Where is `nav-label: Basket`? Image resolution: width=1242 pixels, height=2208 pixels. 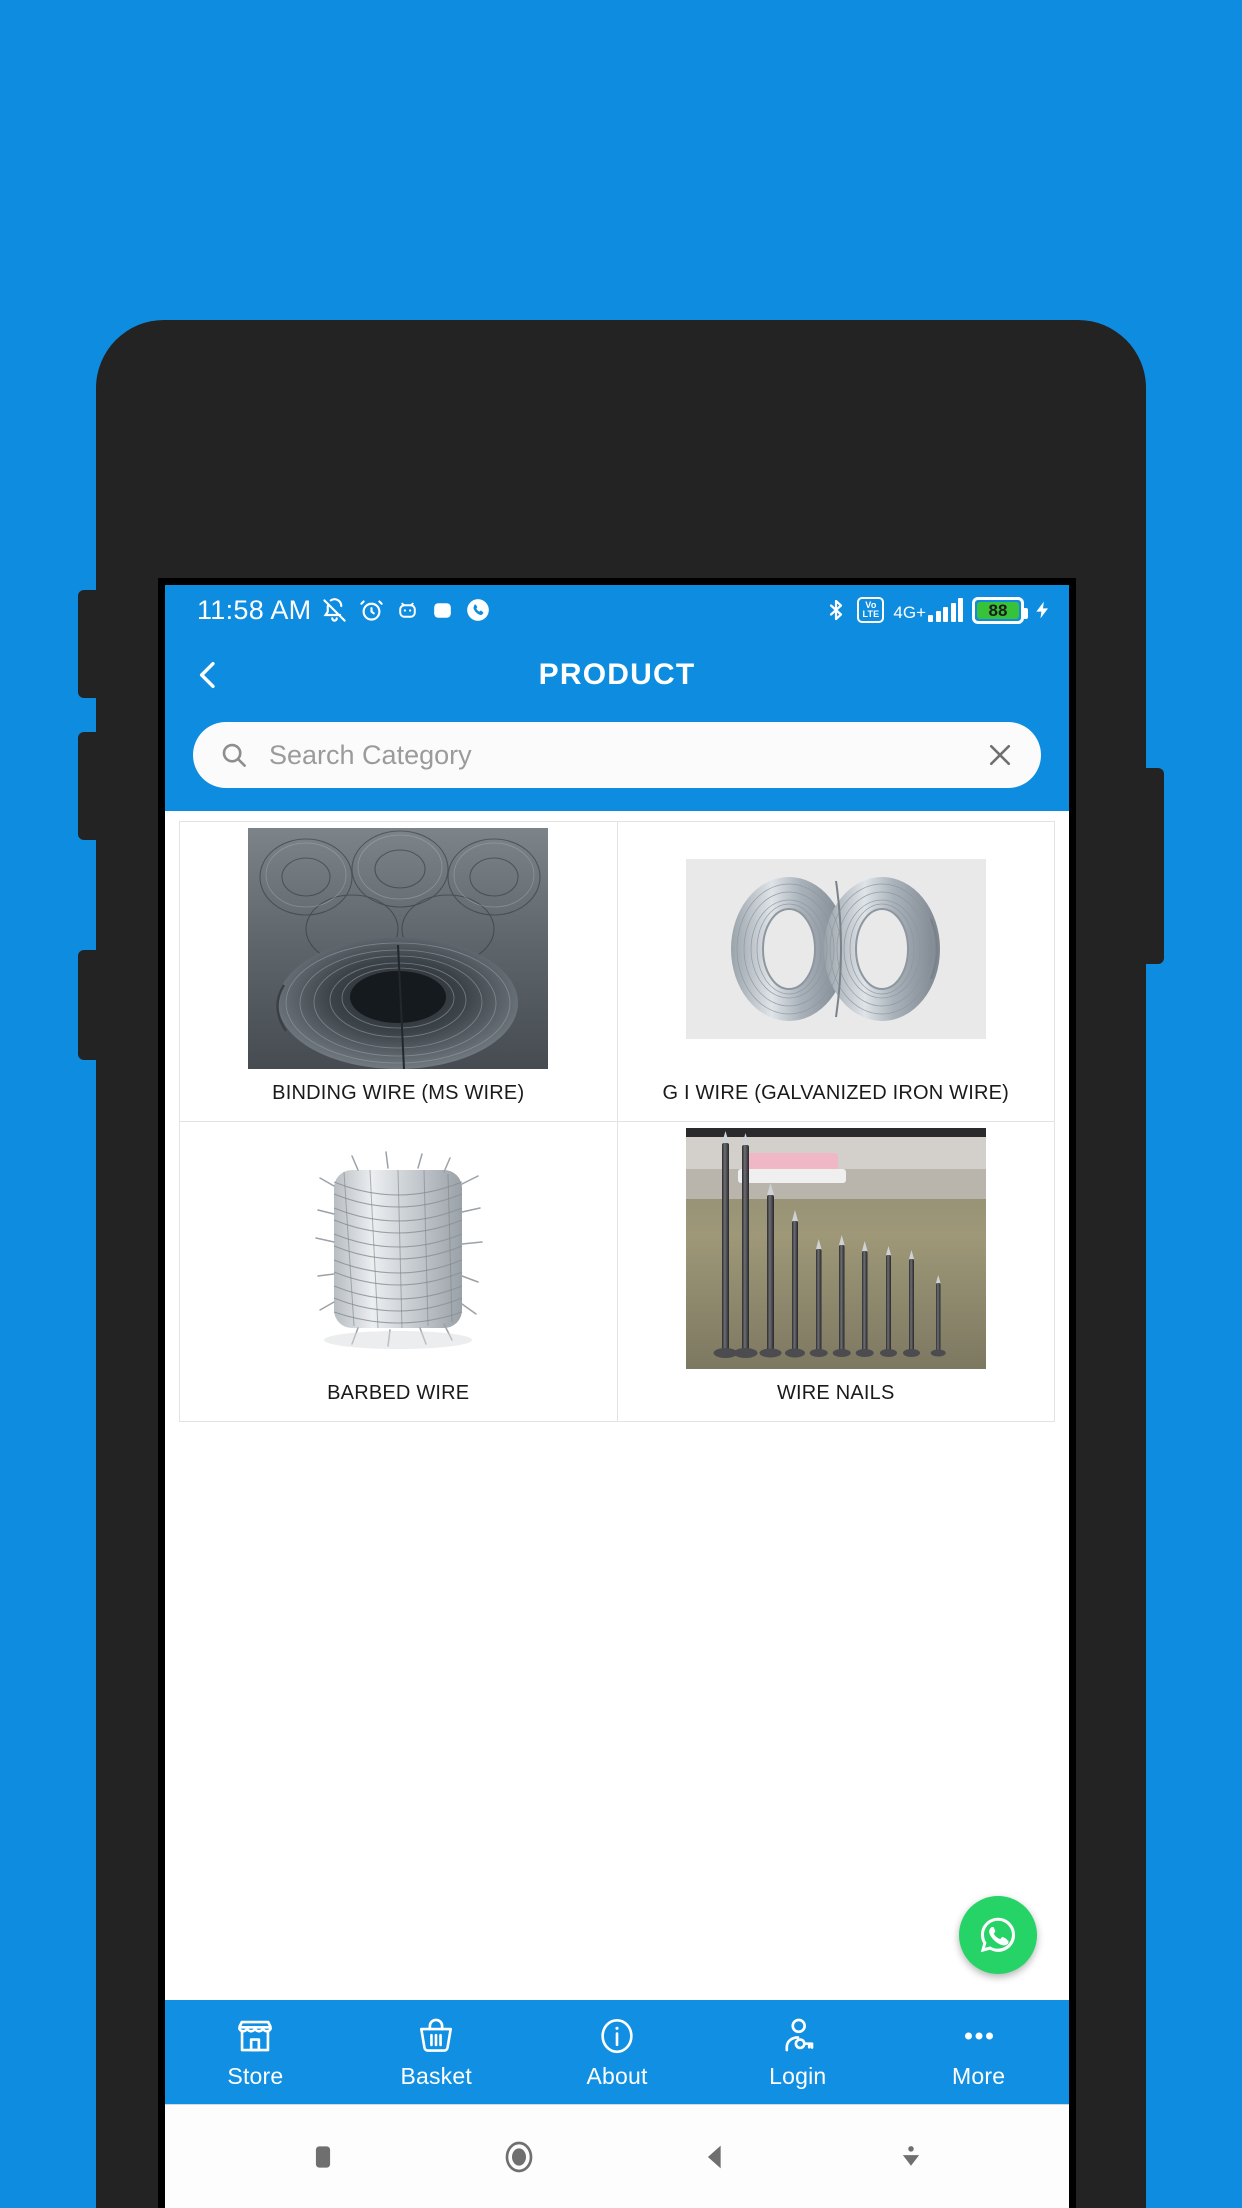
nav-label: Basket is located at coordinates (436, 2076).